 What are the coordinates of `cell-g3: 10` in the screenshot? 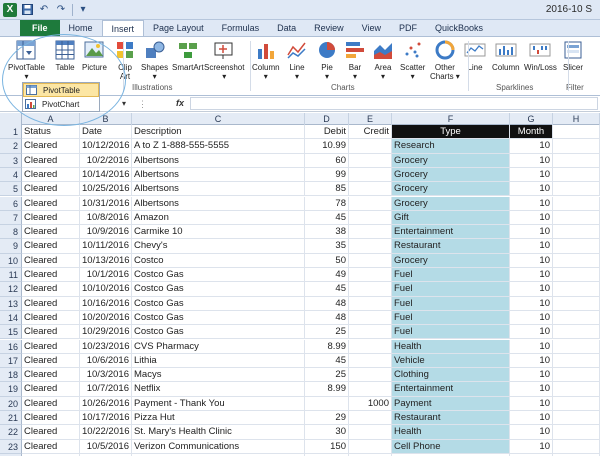 It's located at (531, 160).